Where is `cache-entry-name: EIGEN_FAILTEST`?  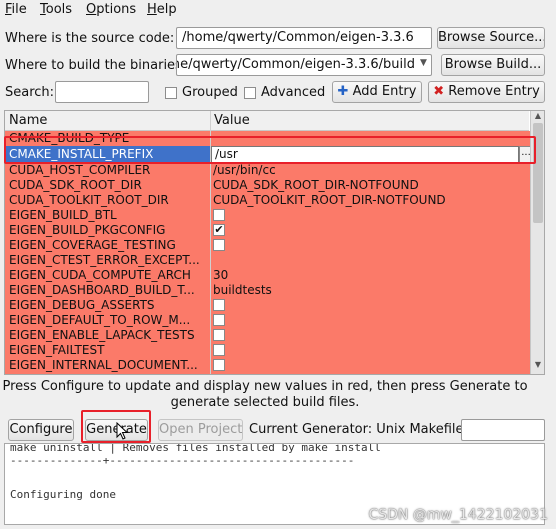
cache-entry-name: EIGEN_FAILTEST is located at coordinates (57, 350).